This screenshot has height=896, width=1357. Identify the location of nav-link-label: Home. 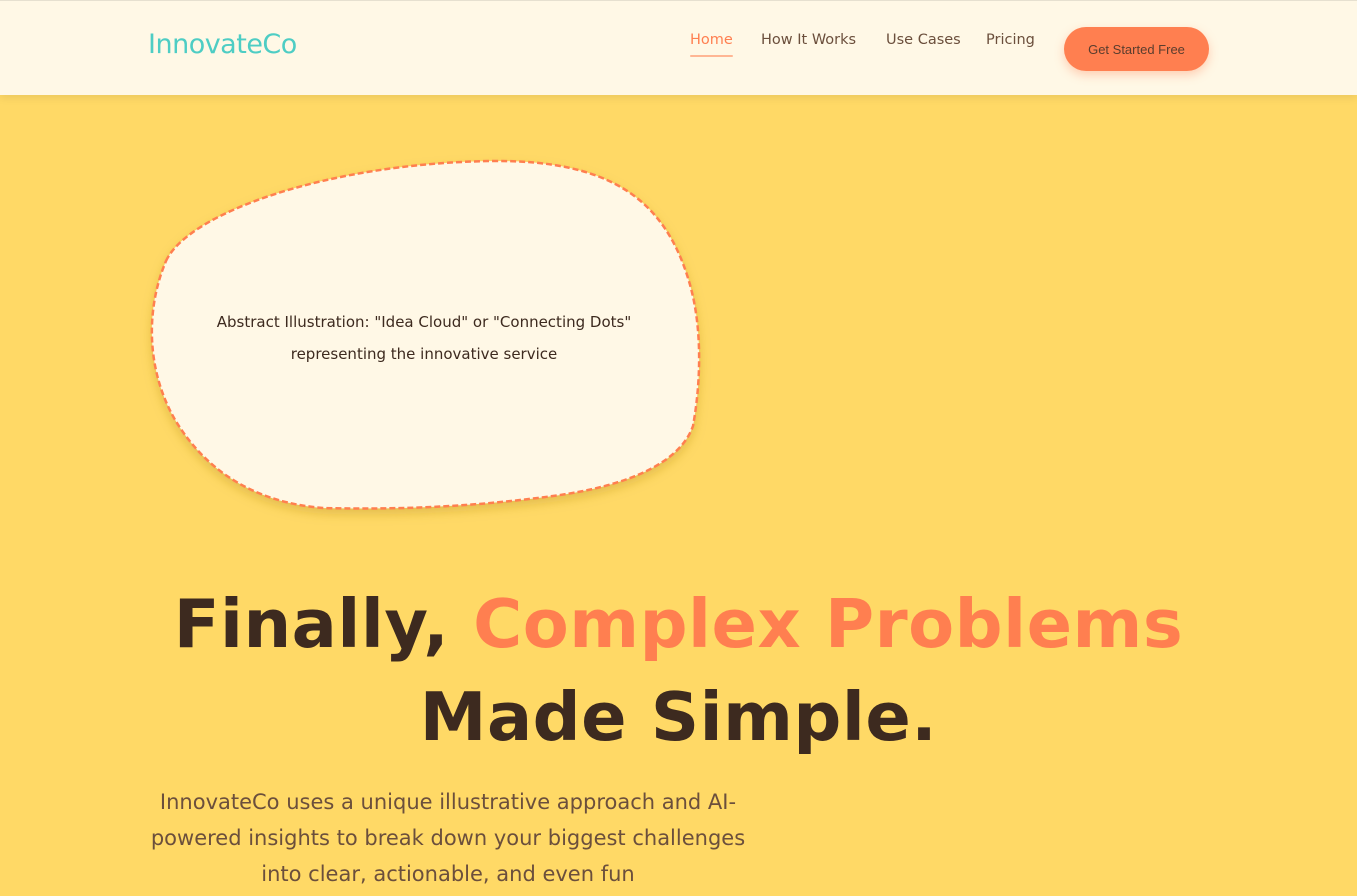
(711, 40).